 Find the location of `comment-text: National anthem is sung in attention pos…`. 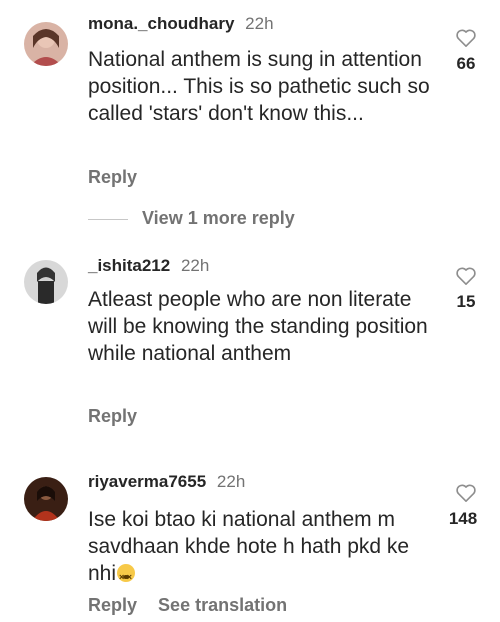

comment-text: National anthem is sung in attention pos… is located at coordinates (259, 86).